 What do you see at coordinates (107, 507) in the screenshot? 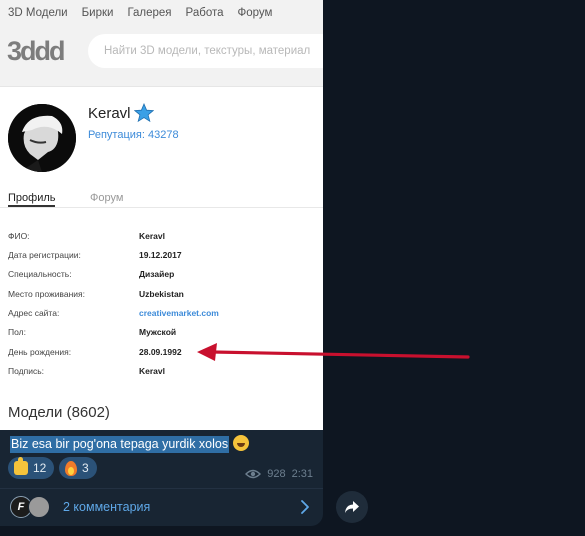
I see `comments-label: 2 комментария` at bounding box center [107, 507].